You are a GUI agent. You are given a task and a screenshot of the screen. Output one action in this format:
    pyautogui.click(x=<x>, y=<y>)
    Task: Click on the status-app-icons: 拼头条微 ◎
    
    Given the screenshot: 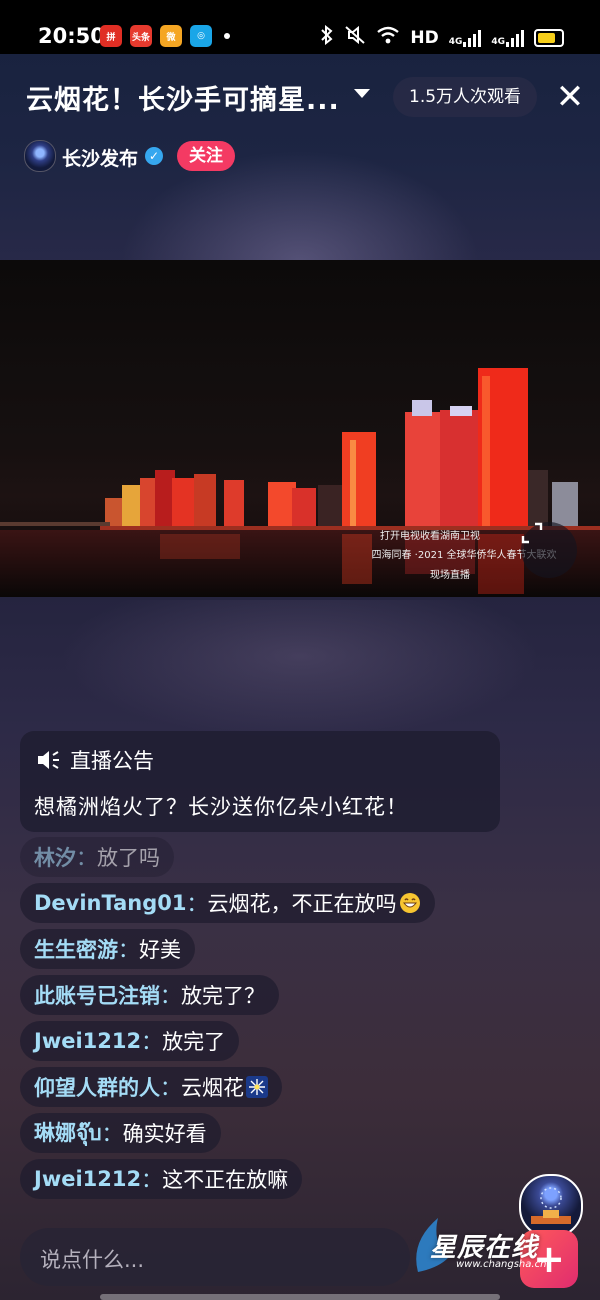 What is the action you would take?
    pyautogui.click(x=165, y=36)
    